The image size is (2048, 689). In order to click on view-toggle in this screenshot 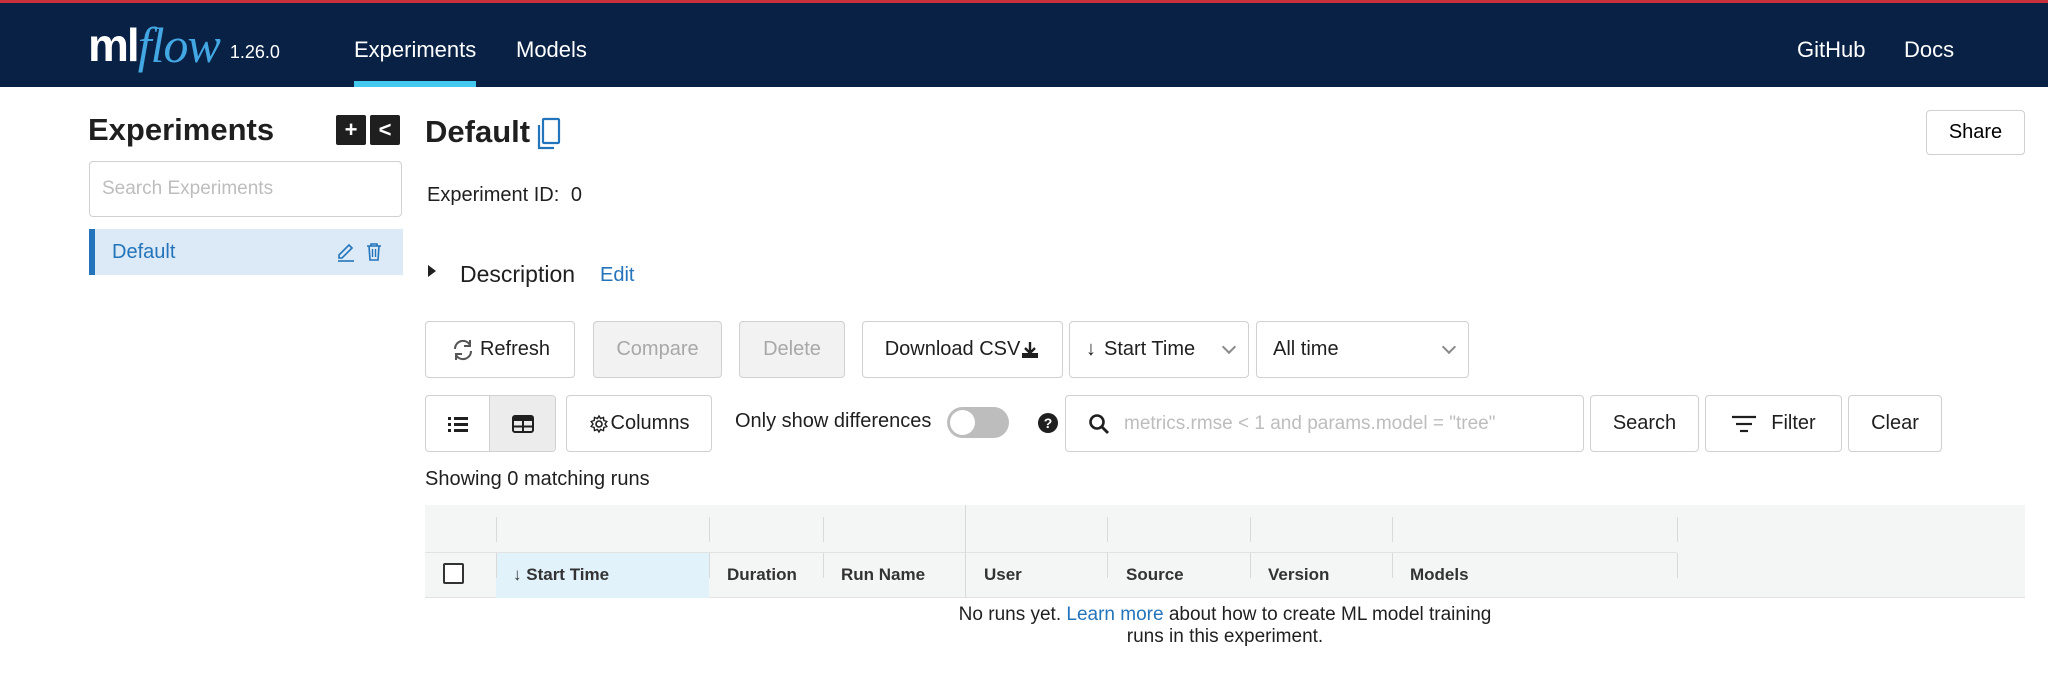, I will do `click(490, 423)`.